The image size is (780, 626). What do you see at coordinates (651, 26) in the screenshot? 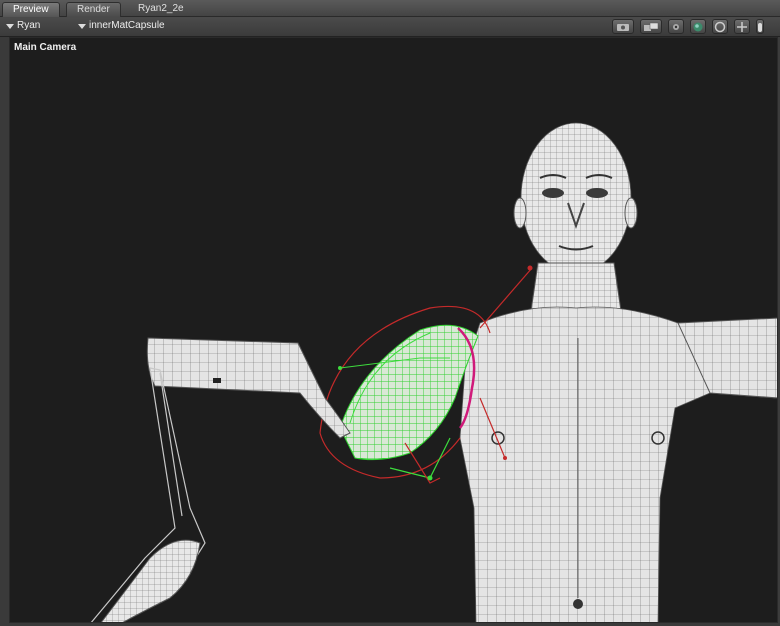
I see `dual-view-icon` at bounding box center [651, 26].